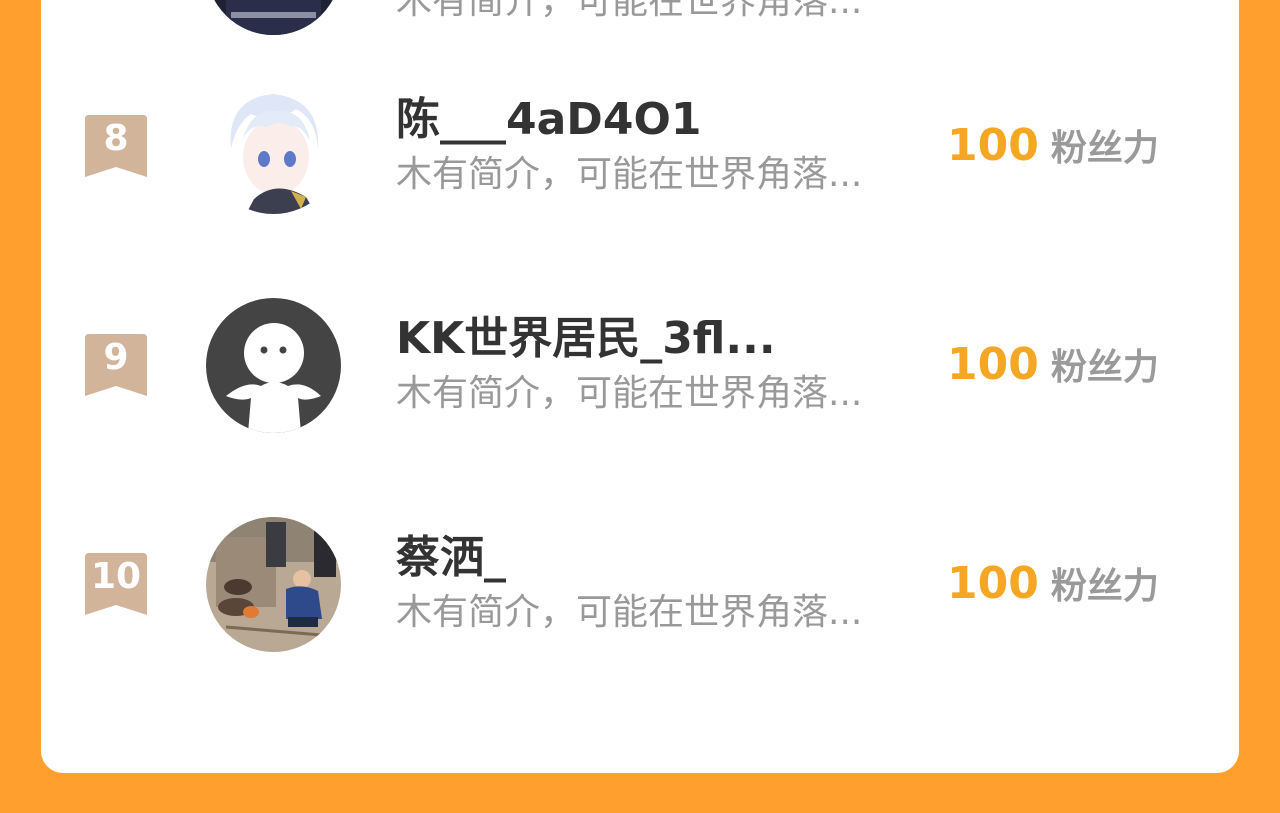 Image resolution: width=1280 pixels, height=813 pixels. I want to click on rank-badge: 9, so click(116, 365).